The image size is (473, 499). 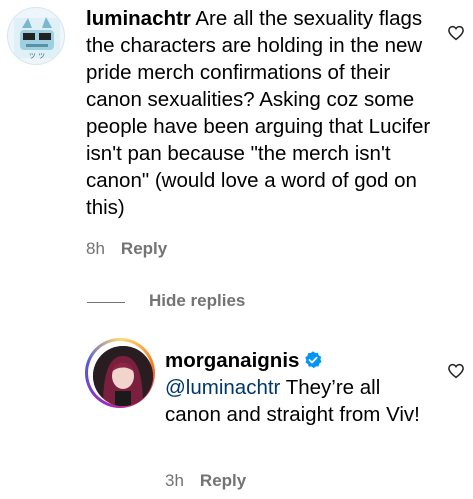 What do you see at coordinates (106, 302) in the screenshot?
I see `thread-divider` at bounding box center [106, 302].